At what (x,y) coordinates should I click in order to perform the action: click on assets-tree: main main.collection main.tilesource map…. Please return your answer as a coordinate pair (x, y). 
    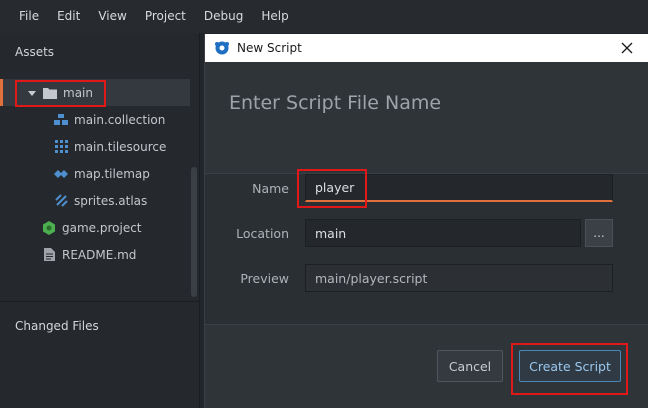
    Looking at the image, I should click on (100, 173).